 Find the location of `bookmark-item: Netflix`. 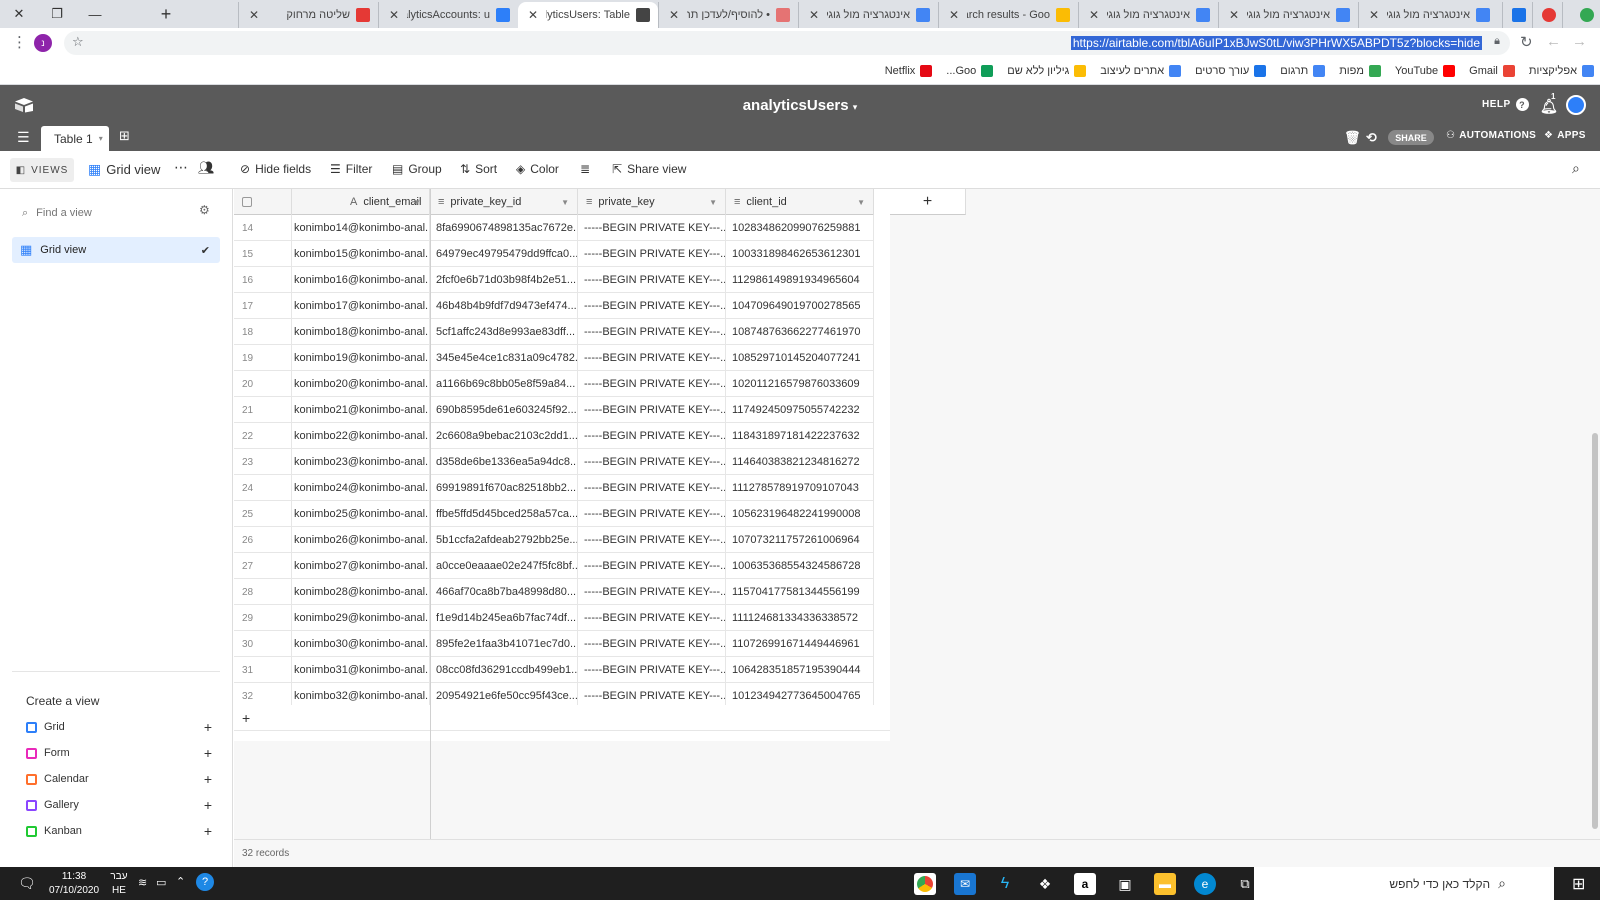

bookmark-item: Netflix is located at coordinates (909, 71).